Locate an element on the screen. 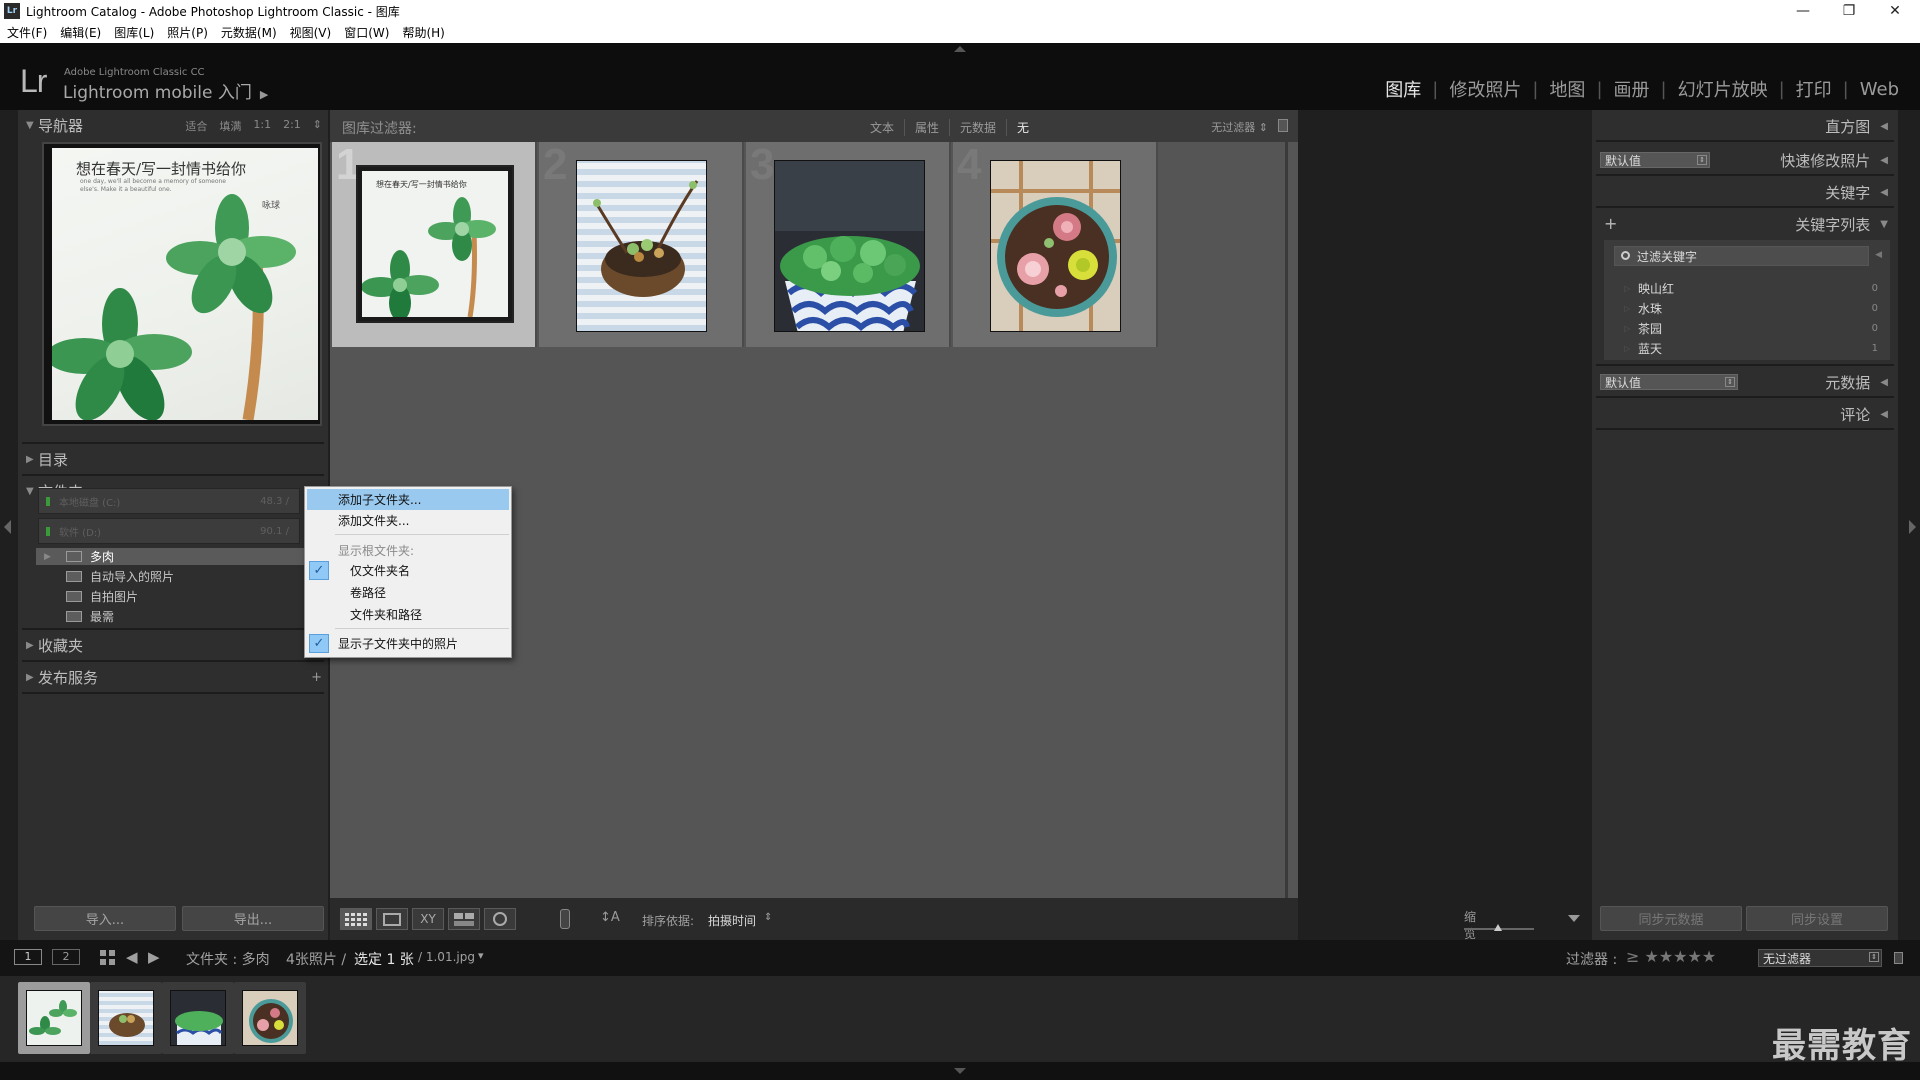  sync-metadata-button: 同步元数据 is located at coordinates (1671, 918).